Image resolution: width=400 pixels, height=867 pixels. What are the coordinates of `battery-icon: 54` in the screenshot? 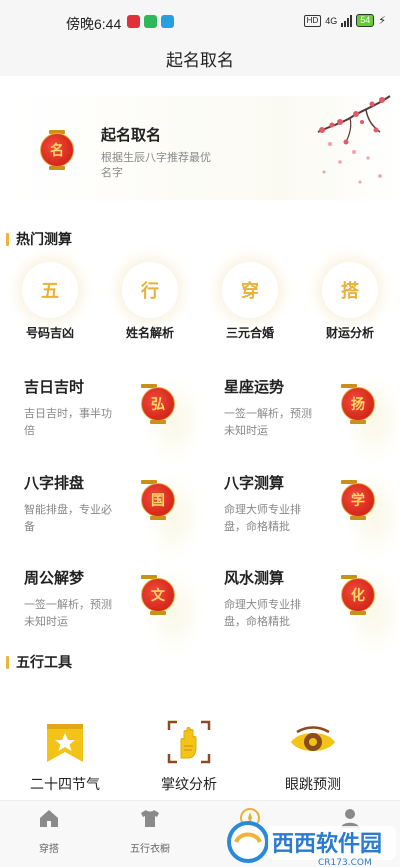 It's located at (365, 20).